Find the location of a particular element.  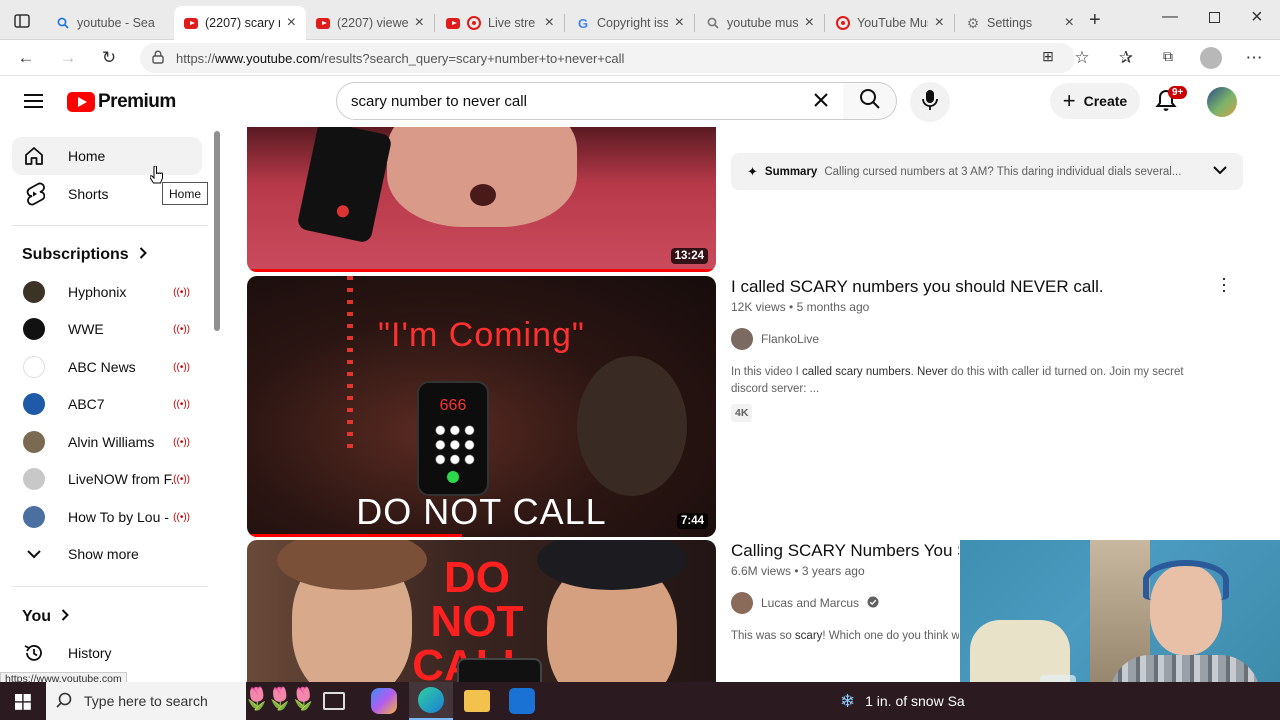

forward-icon: → is located at coordinates (68, 58).